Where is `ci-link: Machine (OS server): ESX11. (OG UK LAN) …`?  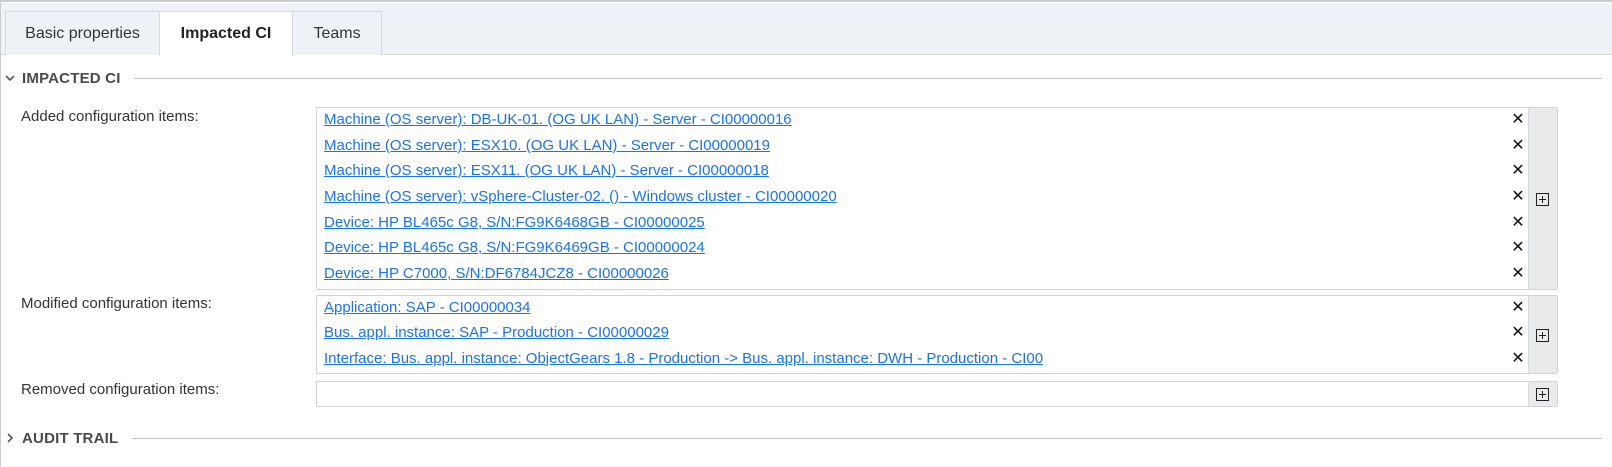 ci-link: Machine (OS server): ESX11. (OG UK LAN) … is located at coordinates (546, 170).